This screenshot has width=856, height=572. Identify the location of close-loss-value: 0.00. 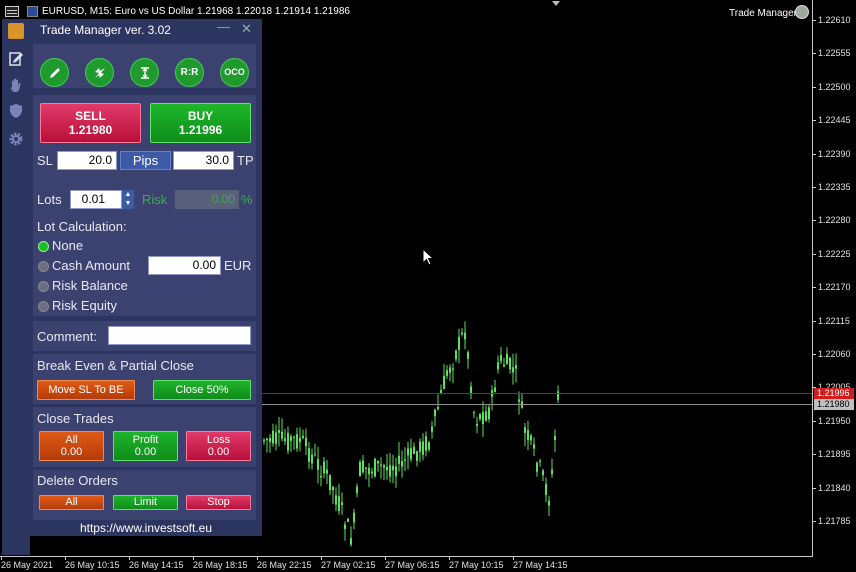
(218, 452).